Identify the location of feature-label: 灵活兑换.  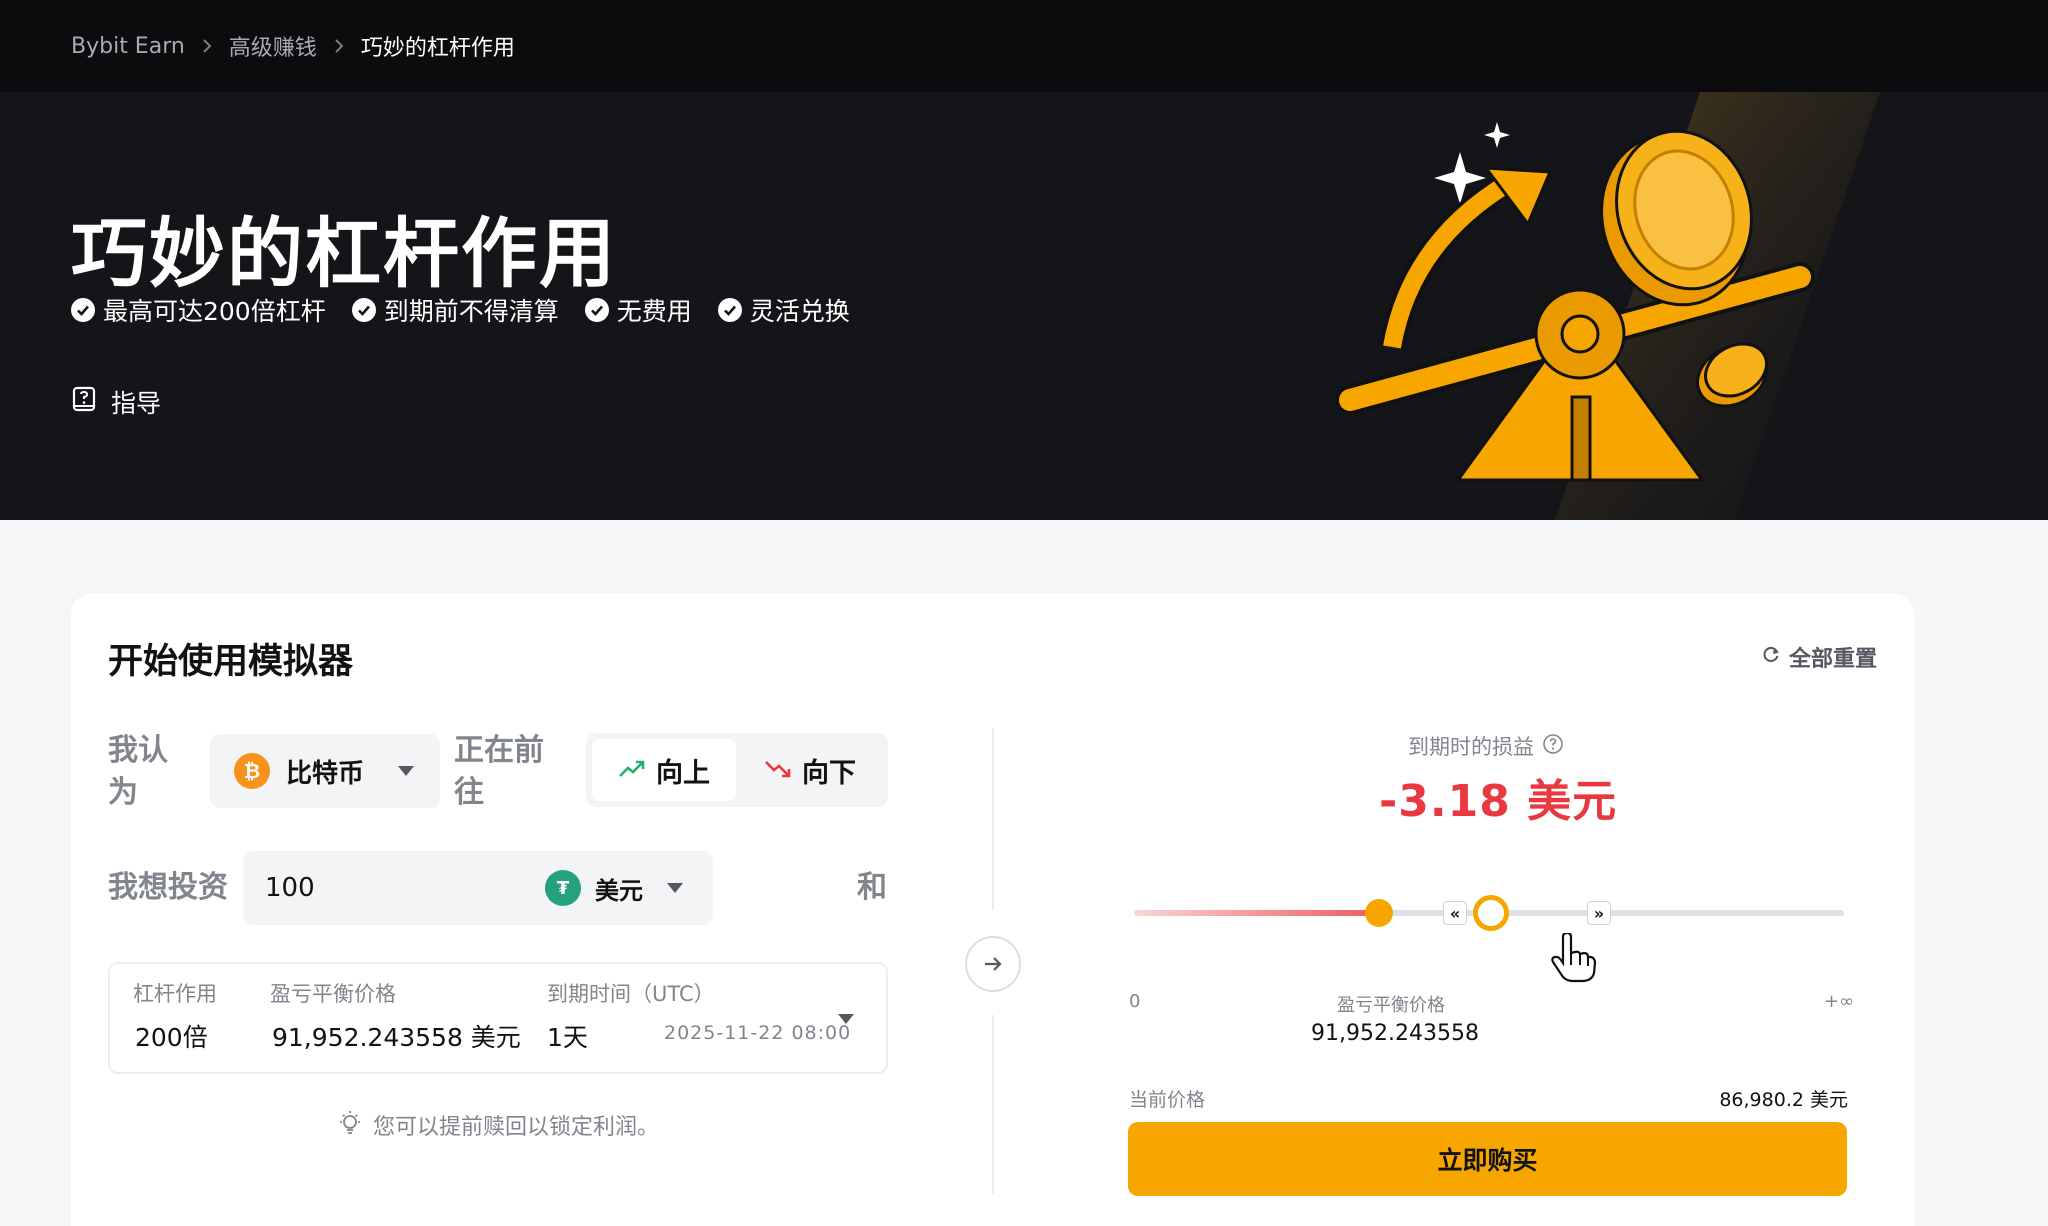
(799, 311).